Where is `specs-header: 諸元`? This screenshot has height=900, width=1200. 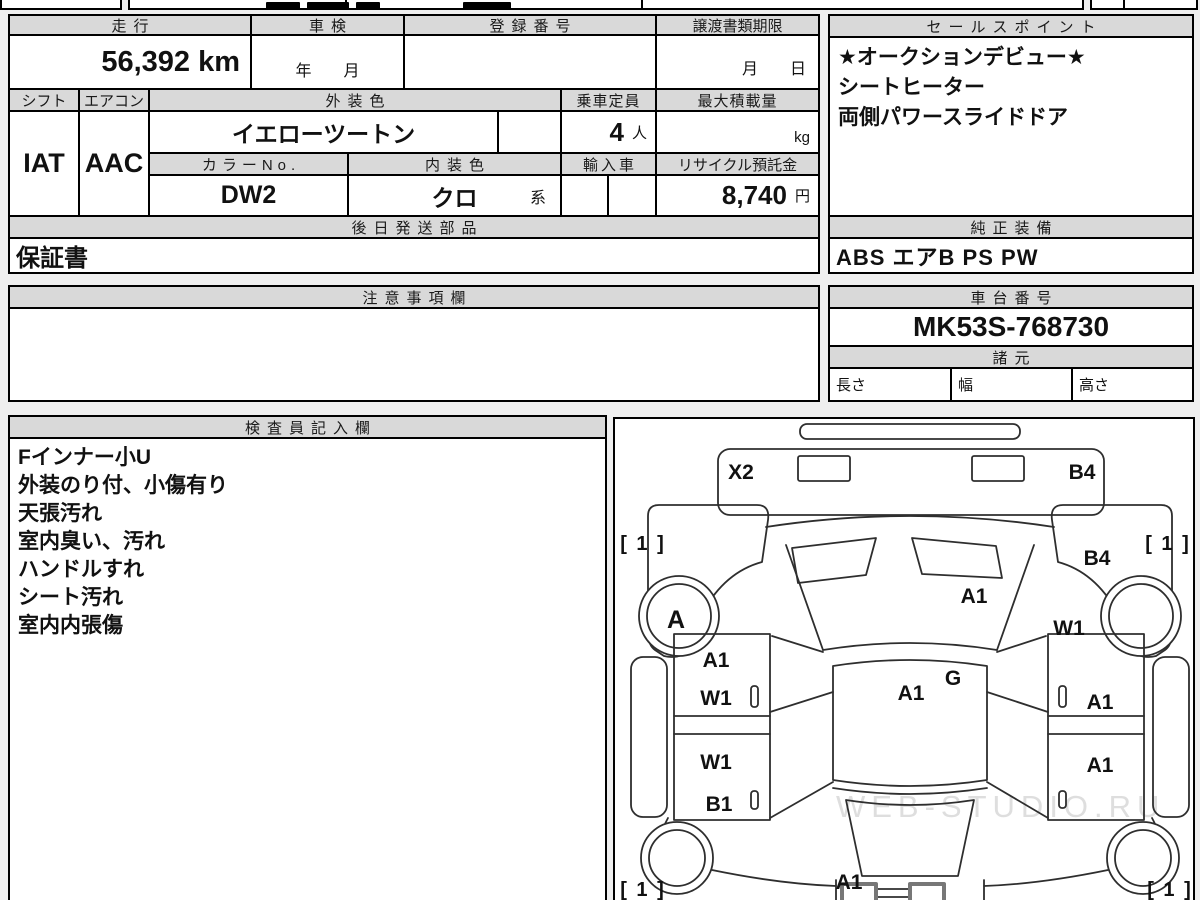
specs-header: 諸元 is located at coordinates (1011, 357).